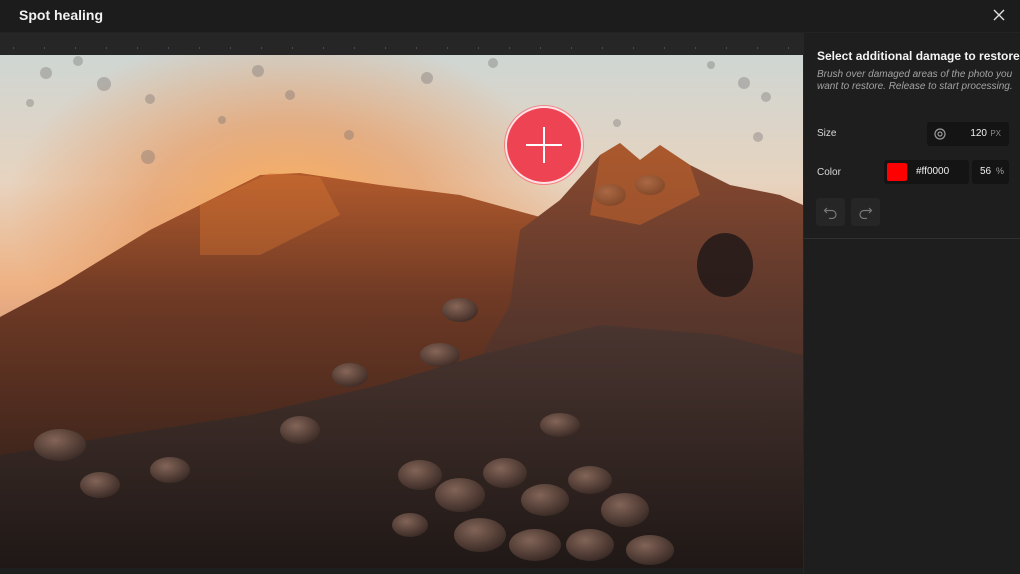 This screenshot has width=1020, height=574. Describe the element at coordinates (968, 134) in the screenshot. I see `size-input: 120 PX` at that location.